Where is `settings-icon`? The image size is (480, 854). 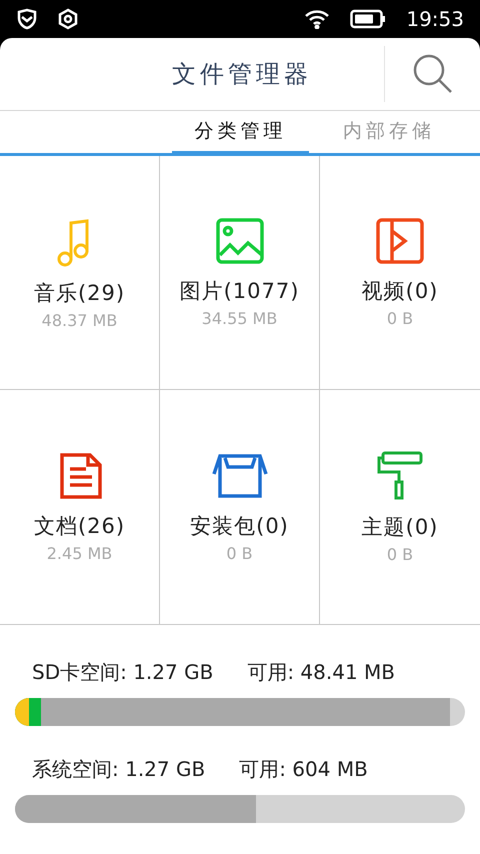 settings-icon is located at coordinates (68, 19).